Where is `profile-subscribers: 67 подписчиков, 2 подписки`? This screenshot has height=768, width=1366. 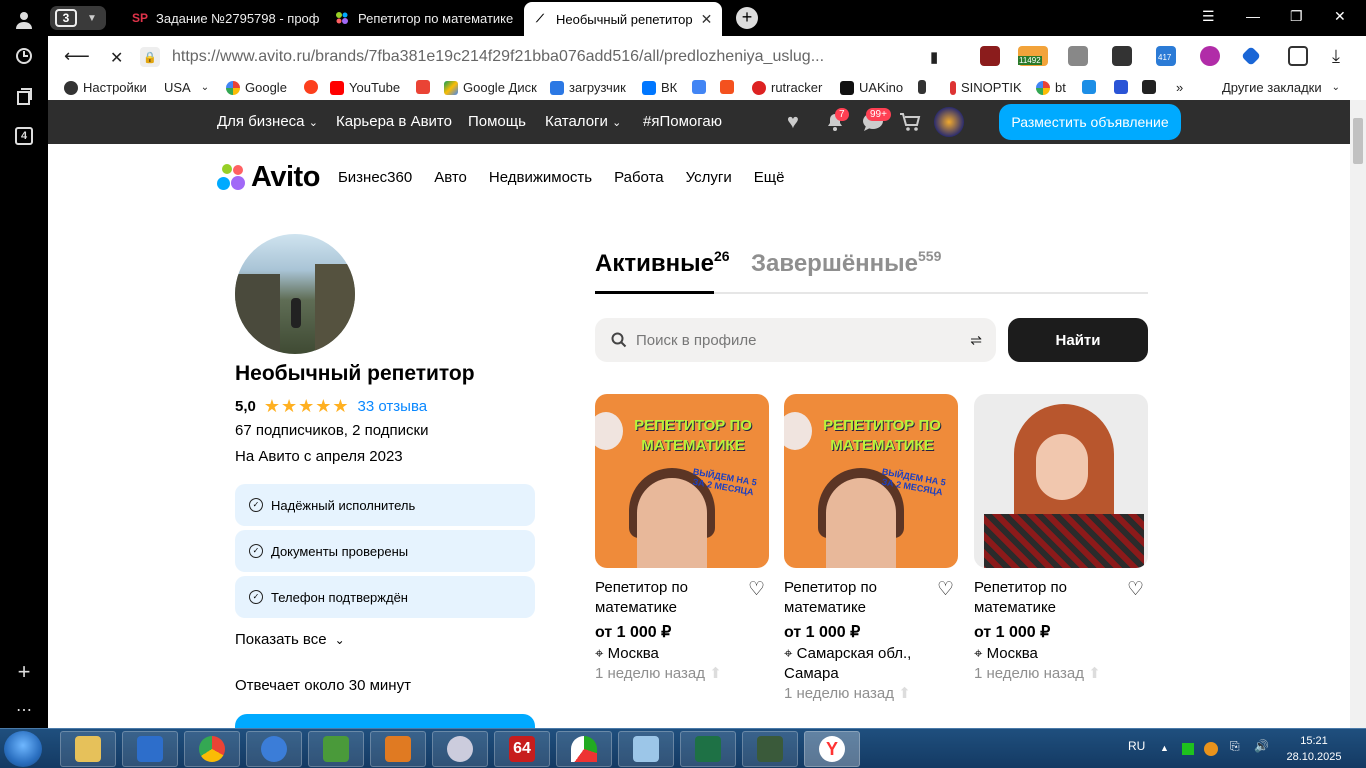
profile-subscribers: 67 подписчиков, 2 подписки is located at coordinates (331, 430).